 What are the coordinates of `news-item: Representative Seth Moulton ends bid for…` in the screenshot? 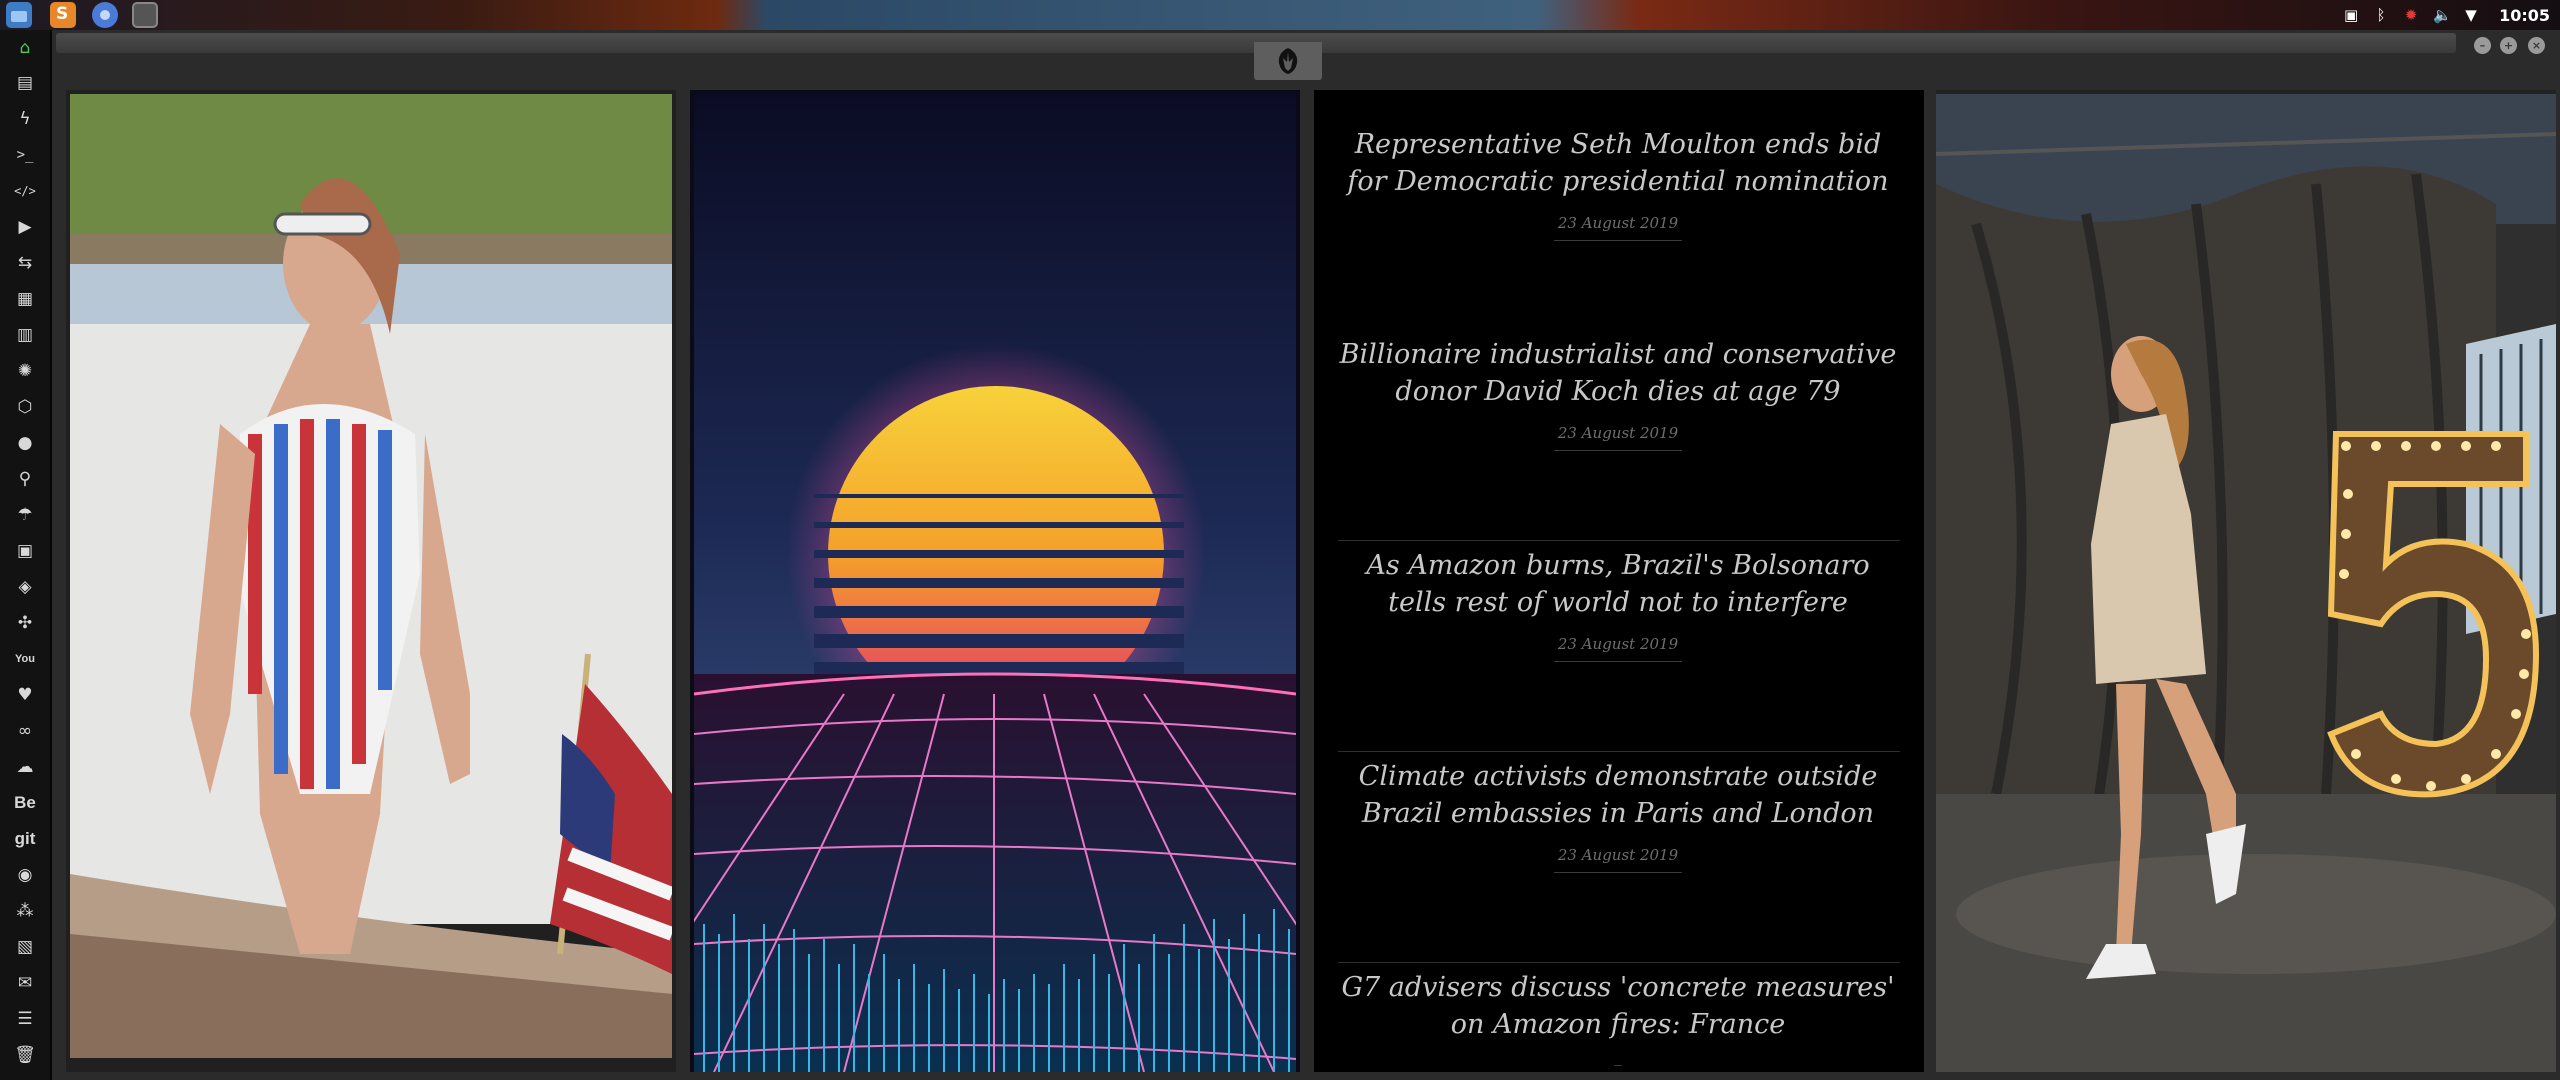 It's located at (1618, 183).